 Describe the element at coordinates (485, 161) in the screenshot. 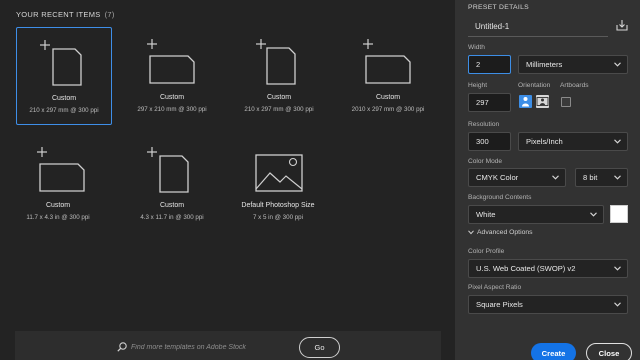

I see `color-mode-label: Color Mode` at that location.